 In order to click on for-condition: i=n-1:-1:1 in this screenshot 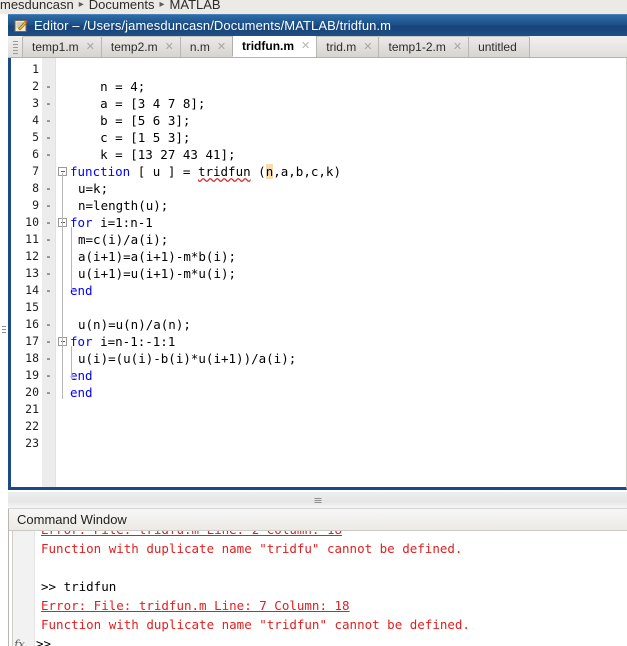, I will do `click(134, 341)`.